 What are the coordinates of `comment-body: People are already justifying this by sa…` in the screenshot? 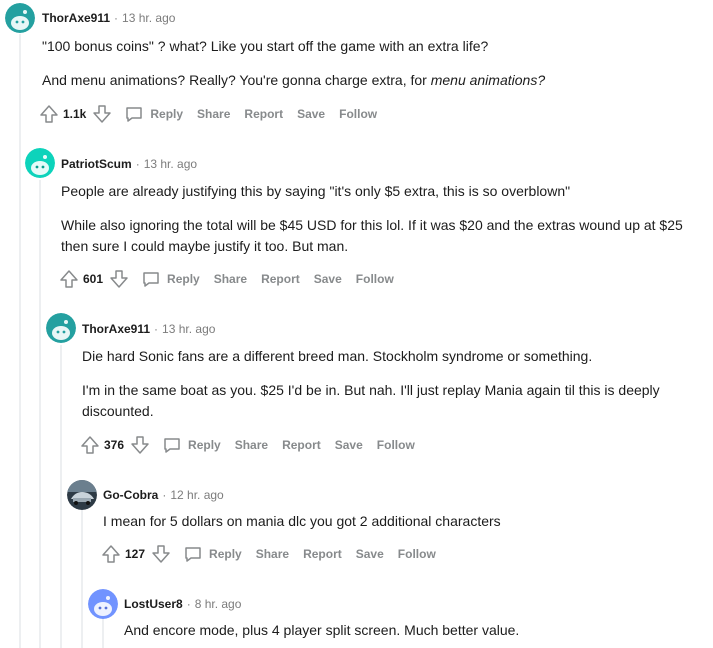 It's located at (383, 219).